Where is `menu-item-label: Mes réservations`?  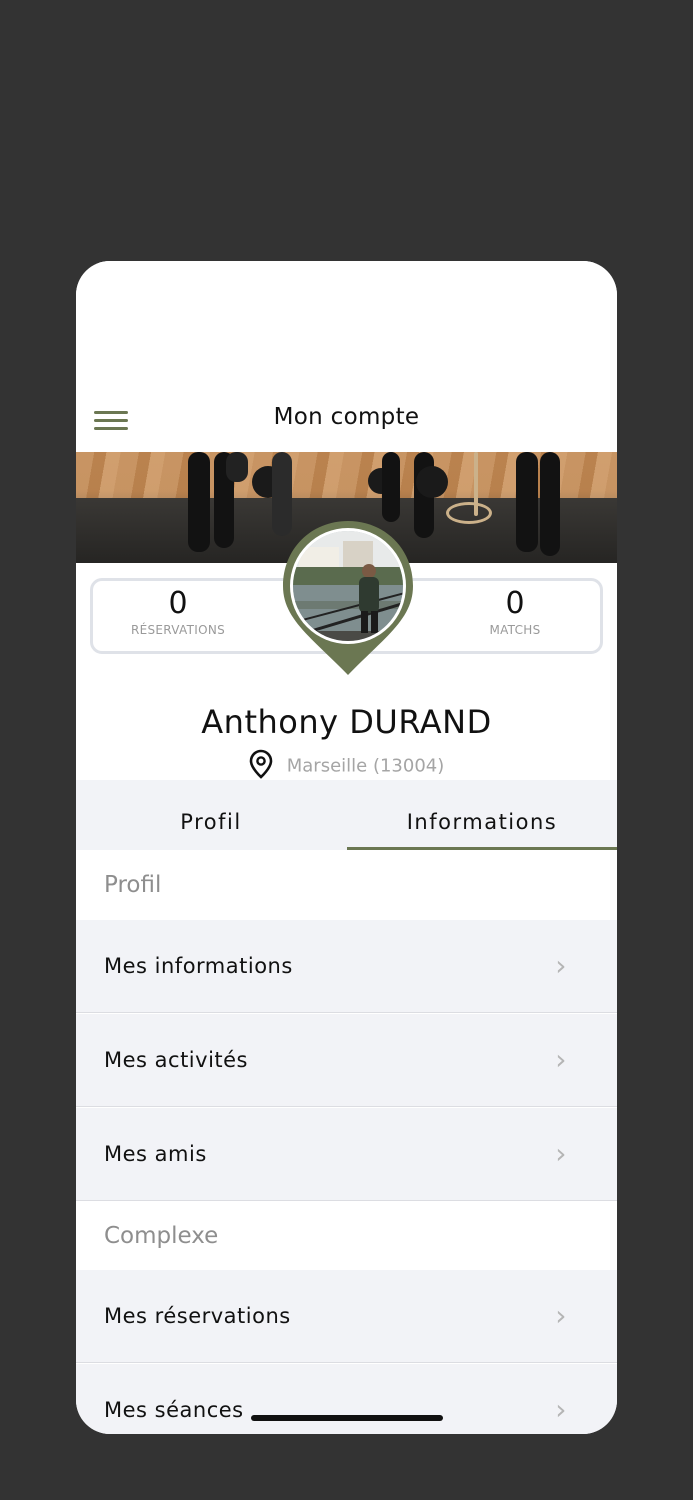
menu-item-label: Mes réservations is located at coordinates (197, 1316).